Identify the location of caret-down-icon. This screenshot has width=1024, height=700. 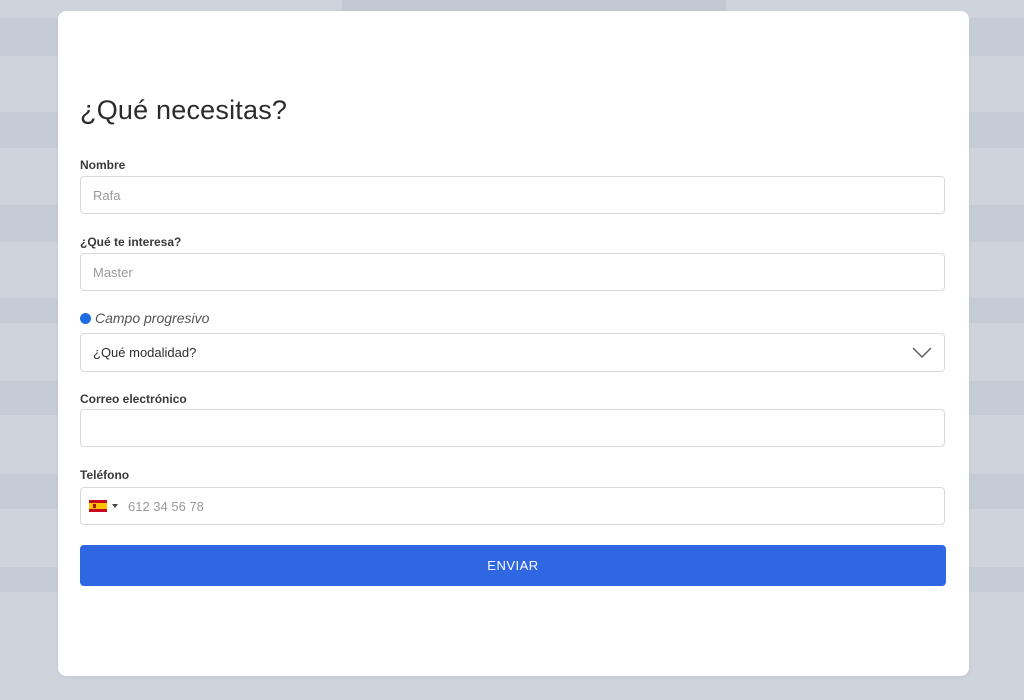
(115, 506).